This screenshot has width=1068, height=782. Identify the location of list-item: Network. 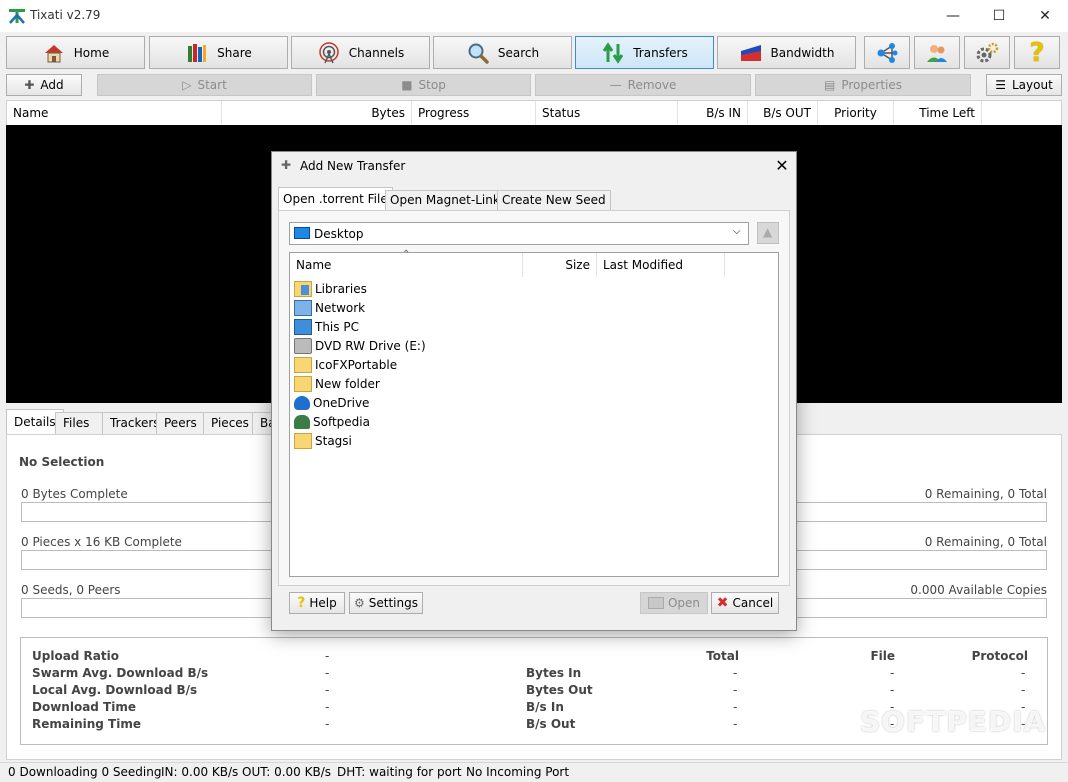
(329, 307).